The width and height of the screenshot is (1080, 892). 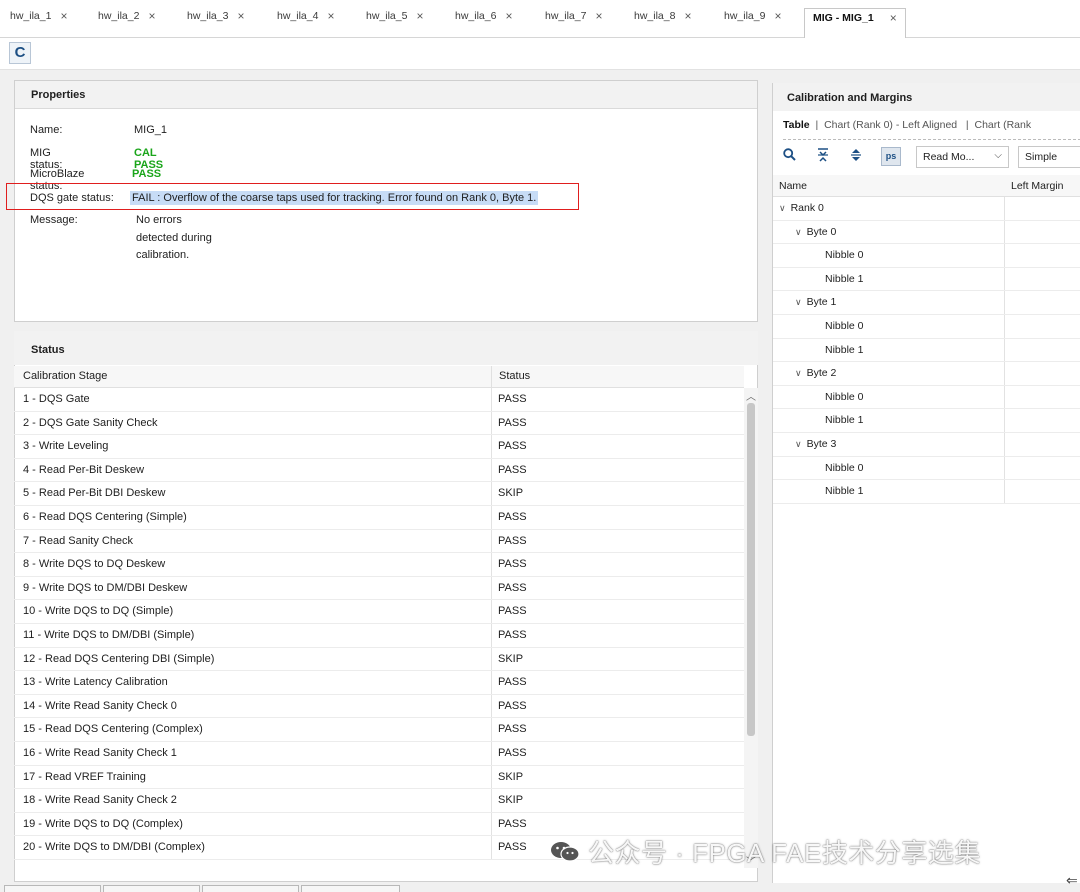 What do you see at coordinates (379, 447) in the screenshot?
I see `table-row: 3 - Write Leveling PASS` at bounding box center [379, 447].